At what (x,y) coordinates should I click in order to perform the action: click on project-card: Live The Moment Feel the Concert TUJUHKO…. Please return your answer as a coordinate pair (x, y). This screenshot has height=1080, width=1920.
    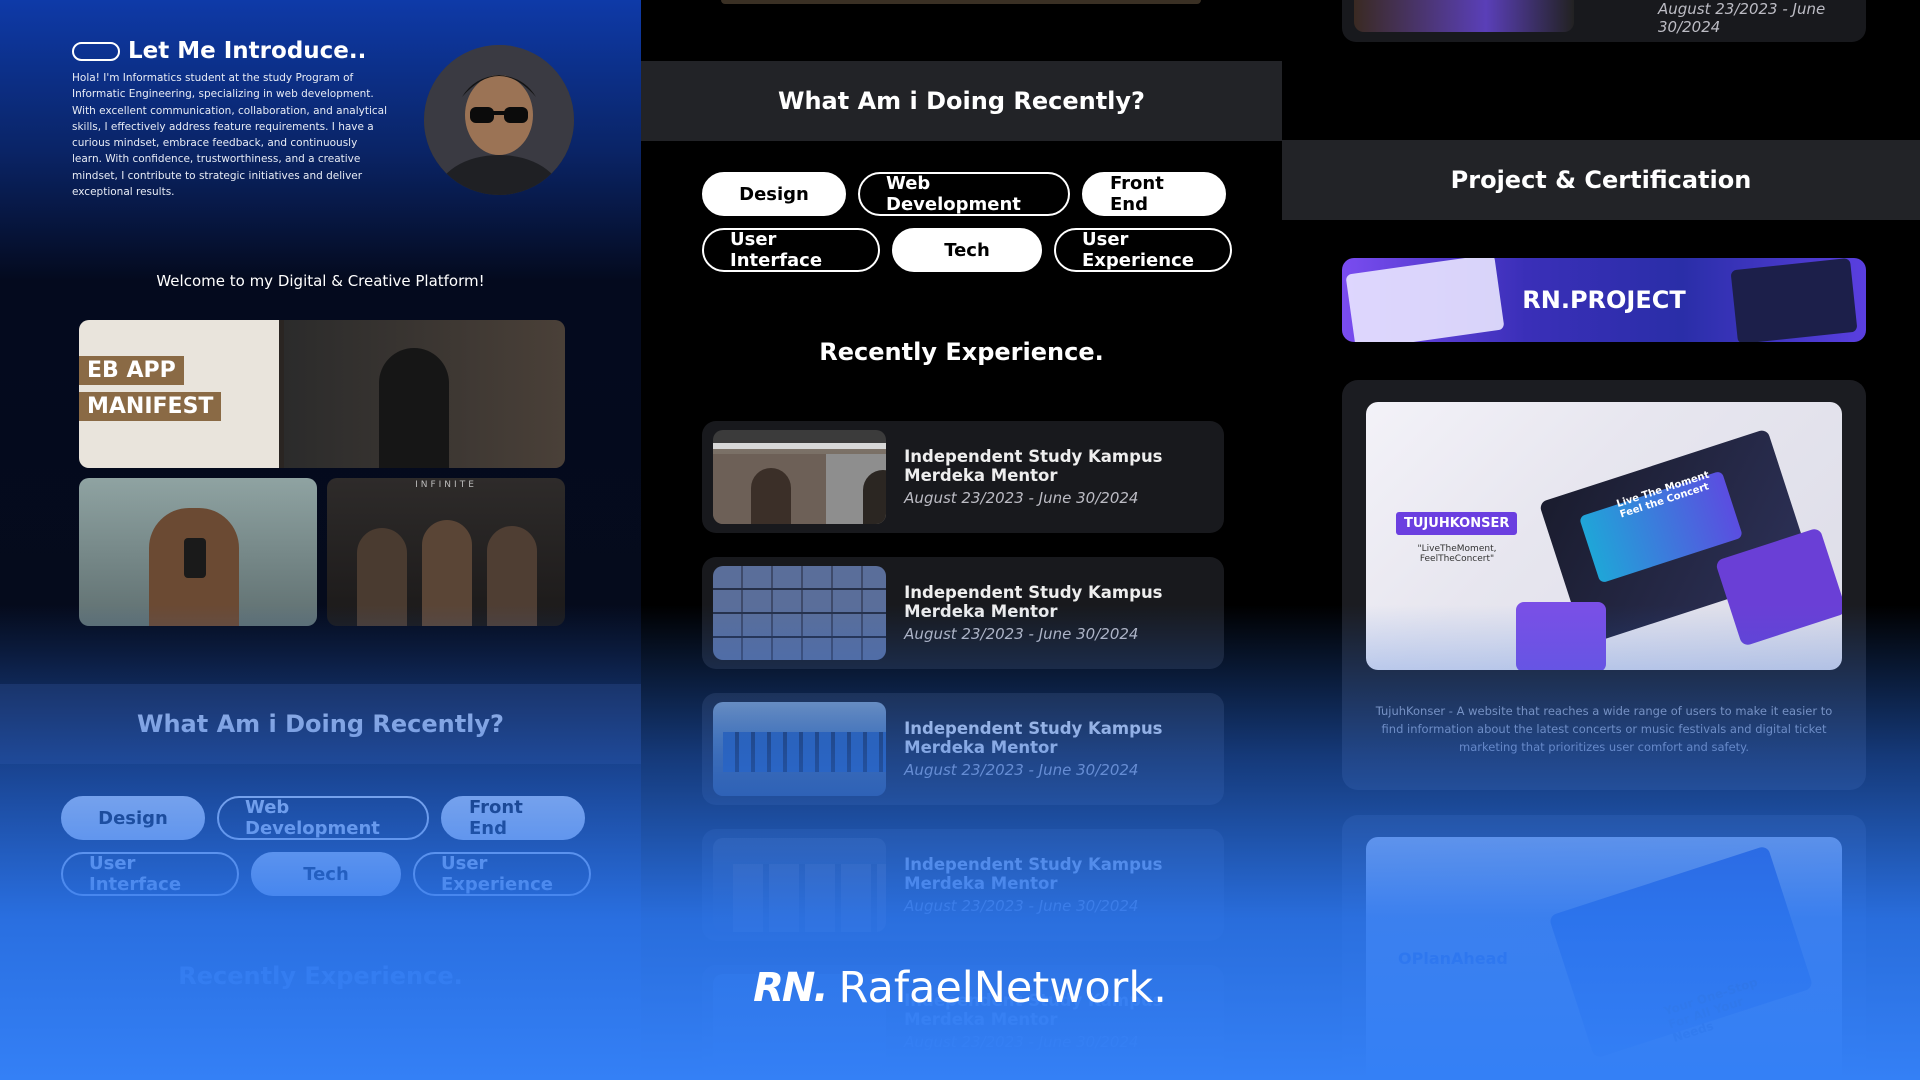
    Looking at the image, I should click on (1604, 585).